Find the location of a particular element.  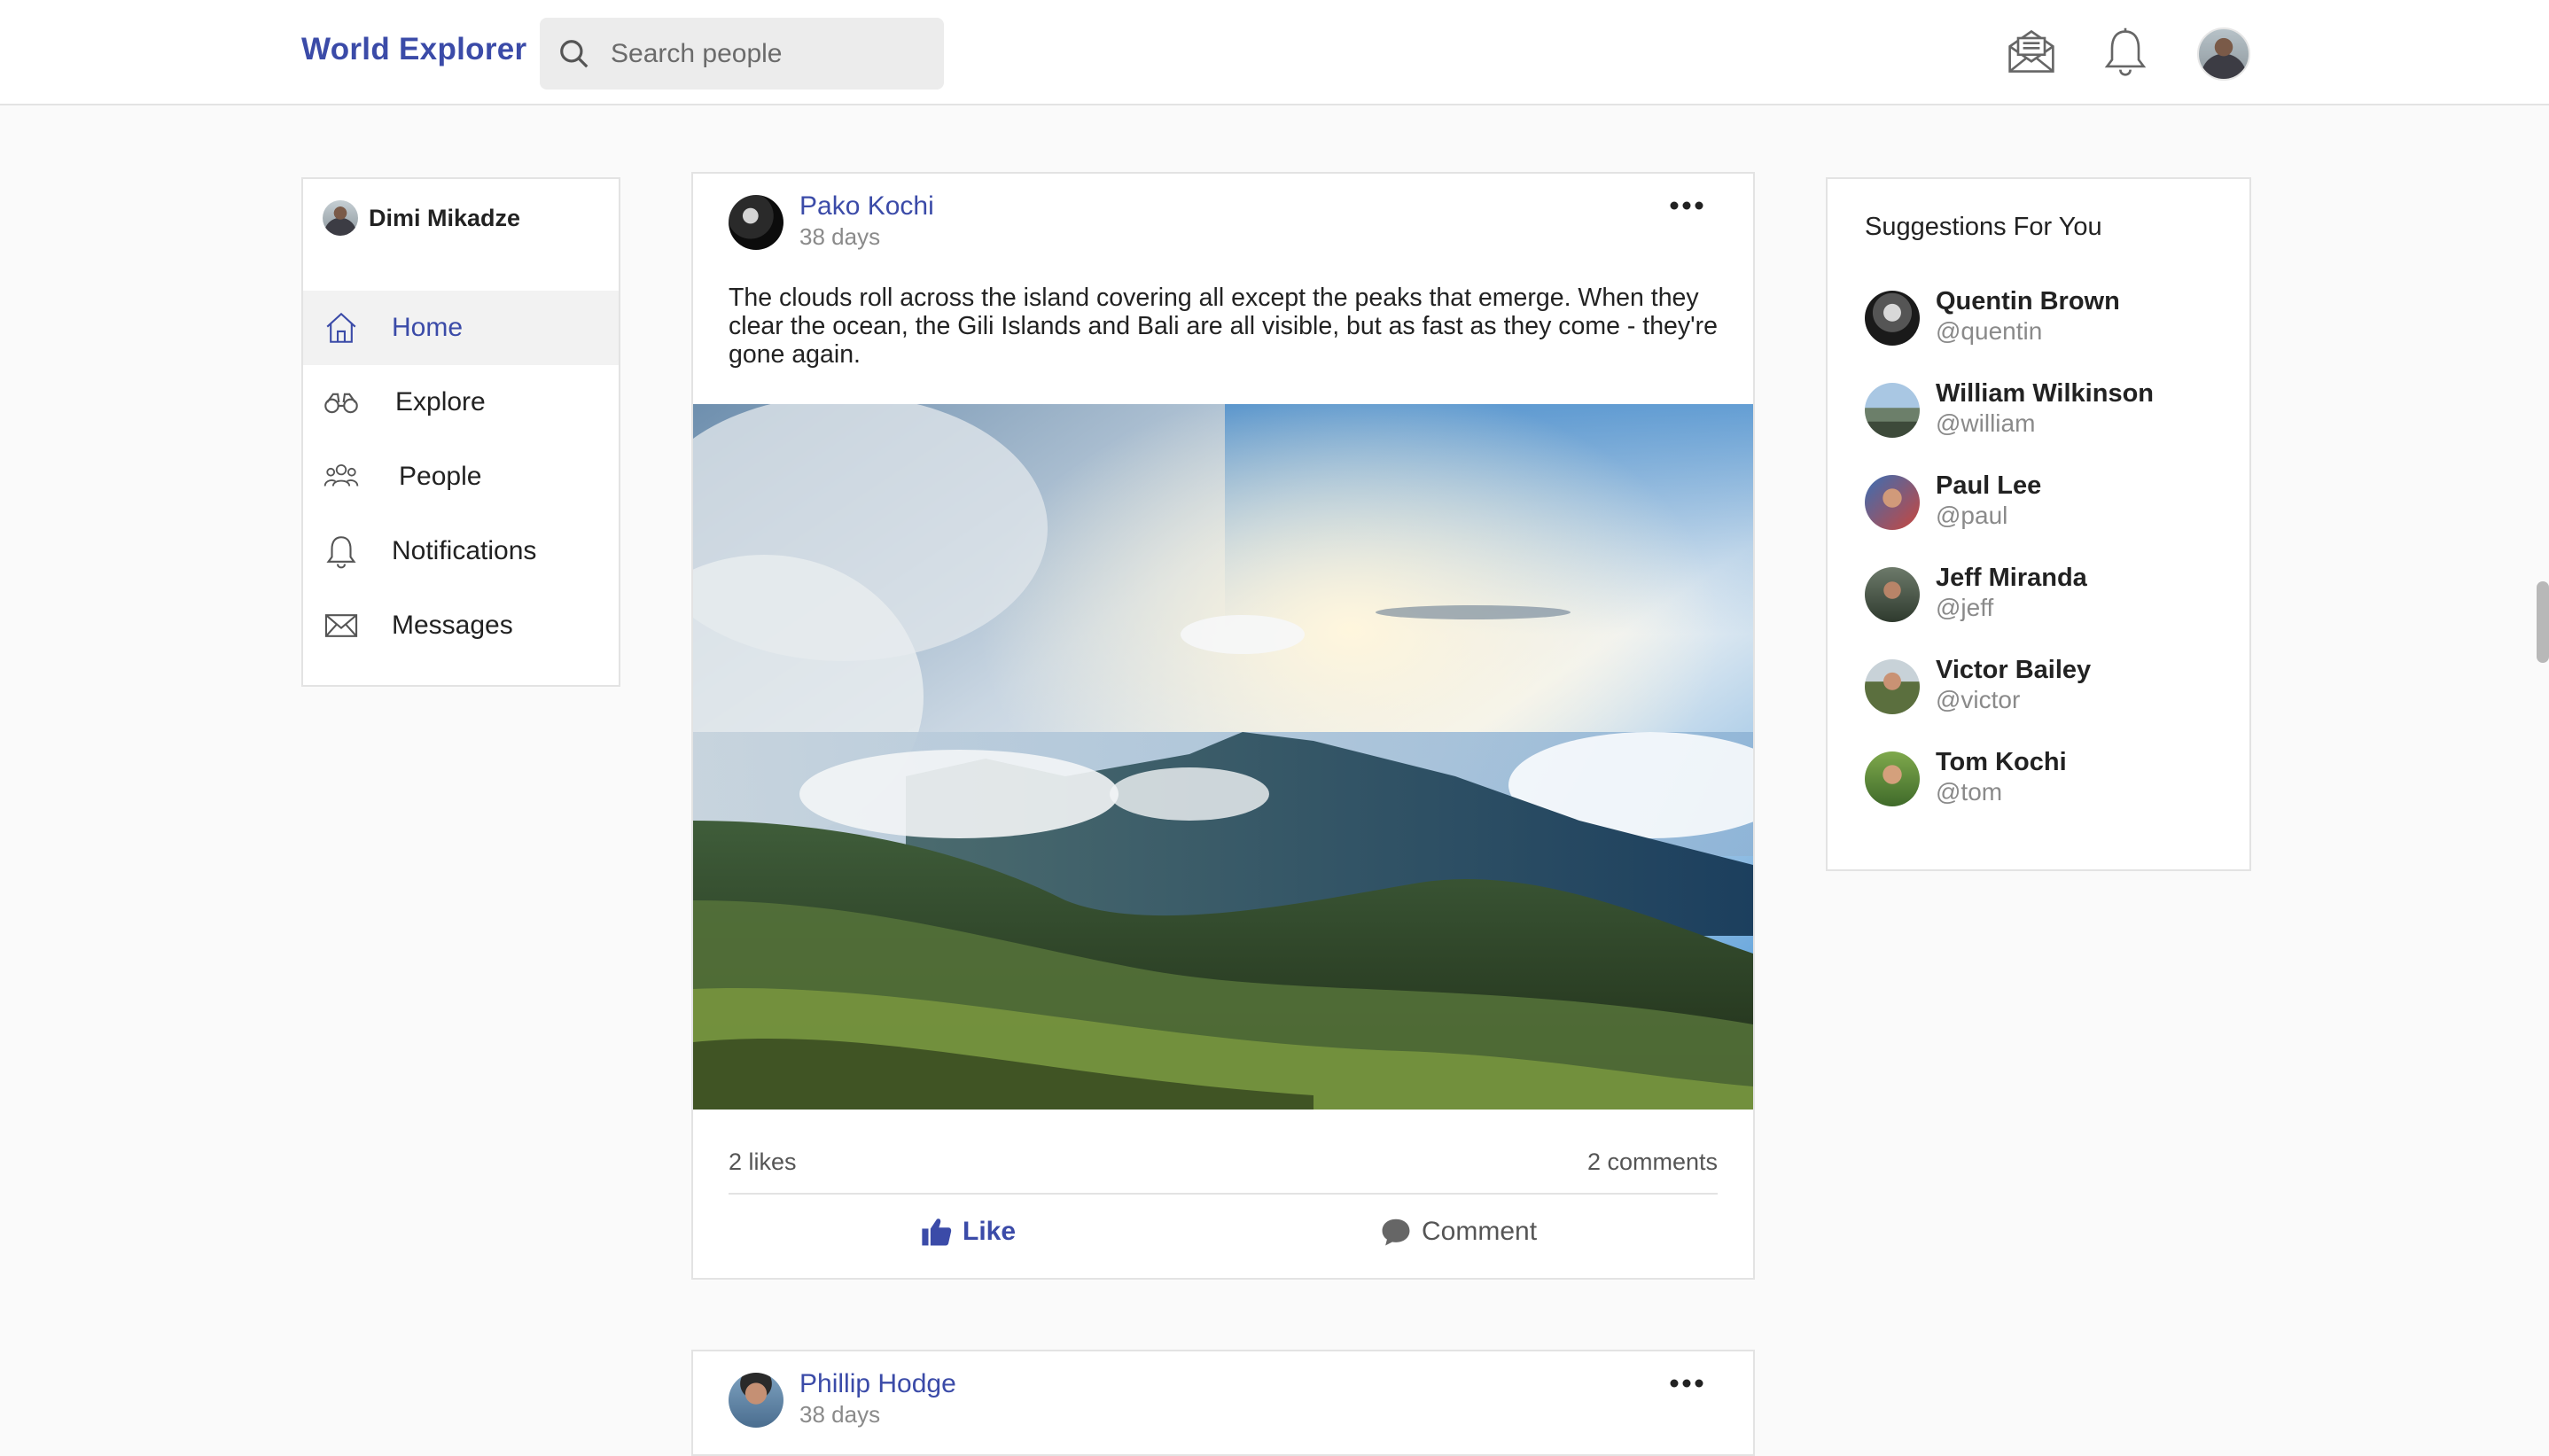

thumbs-up-icon is located at coordinates (937, 1232).